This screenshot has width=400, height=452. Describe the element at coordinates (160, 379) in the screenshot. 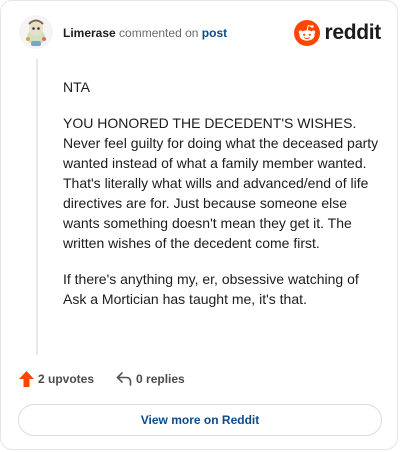

I see `reply-count: 0 replies` at that location.